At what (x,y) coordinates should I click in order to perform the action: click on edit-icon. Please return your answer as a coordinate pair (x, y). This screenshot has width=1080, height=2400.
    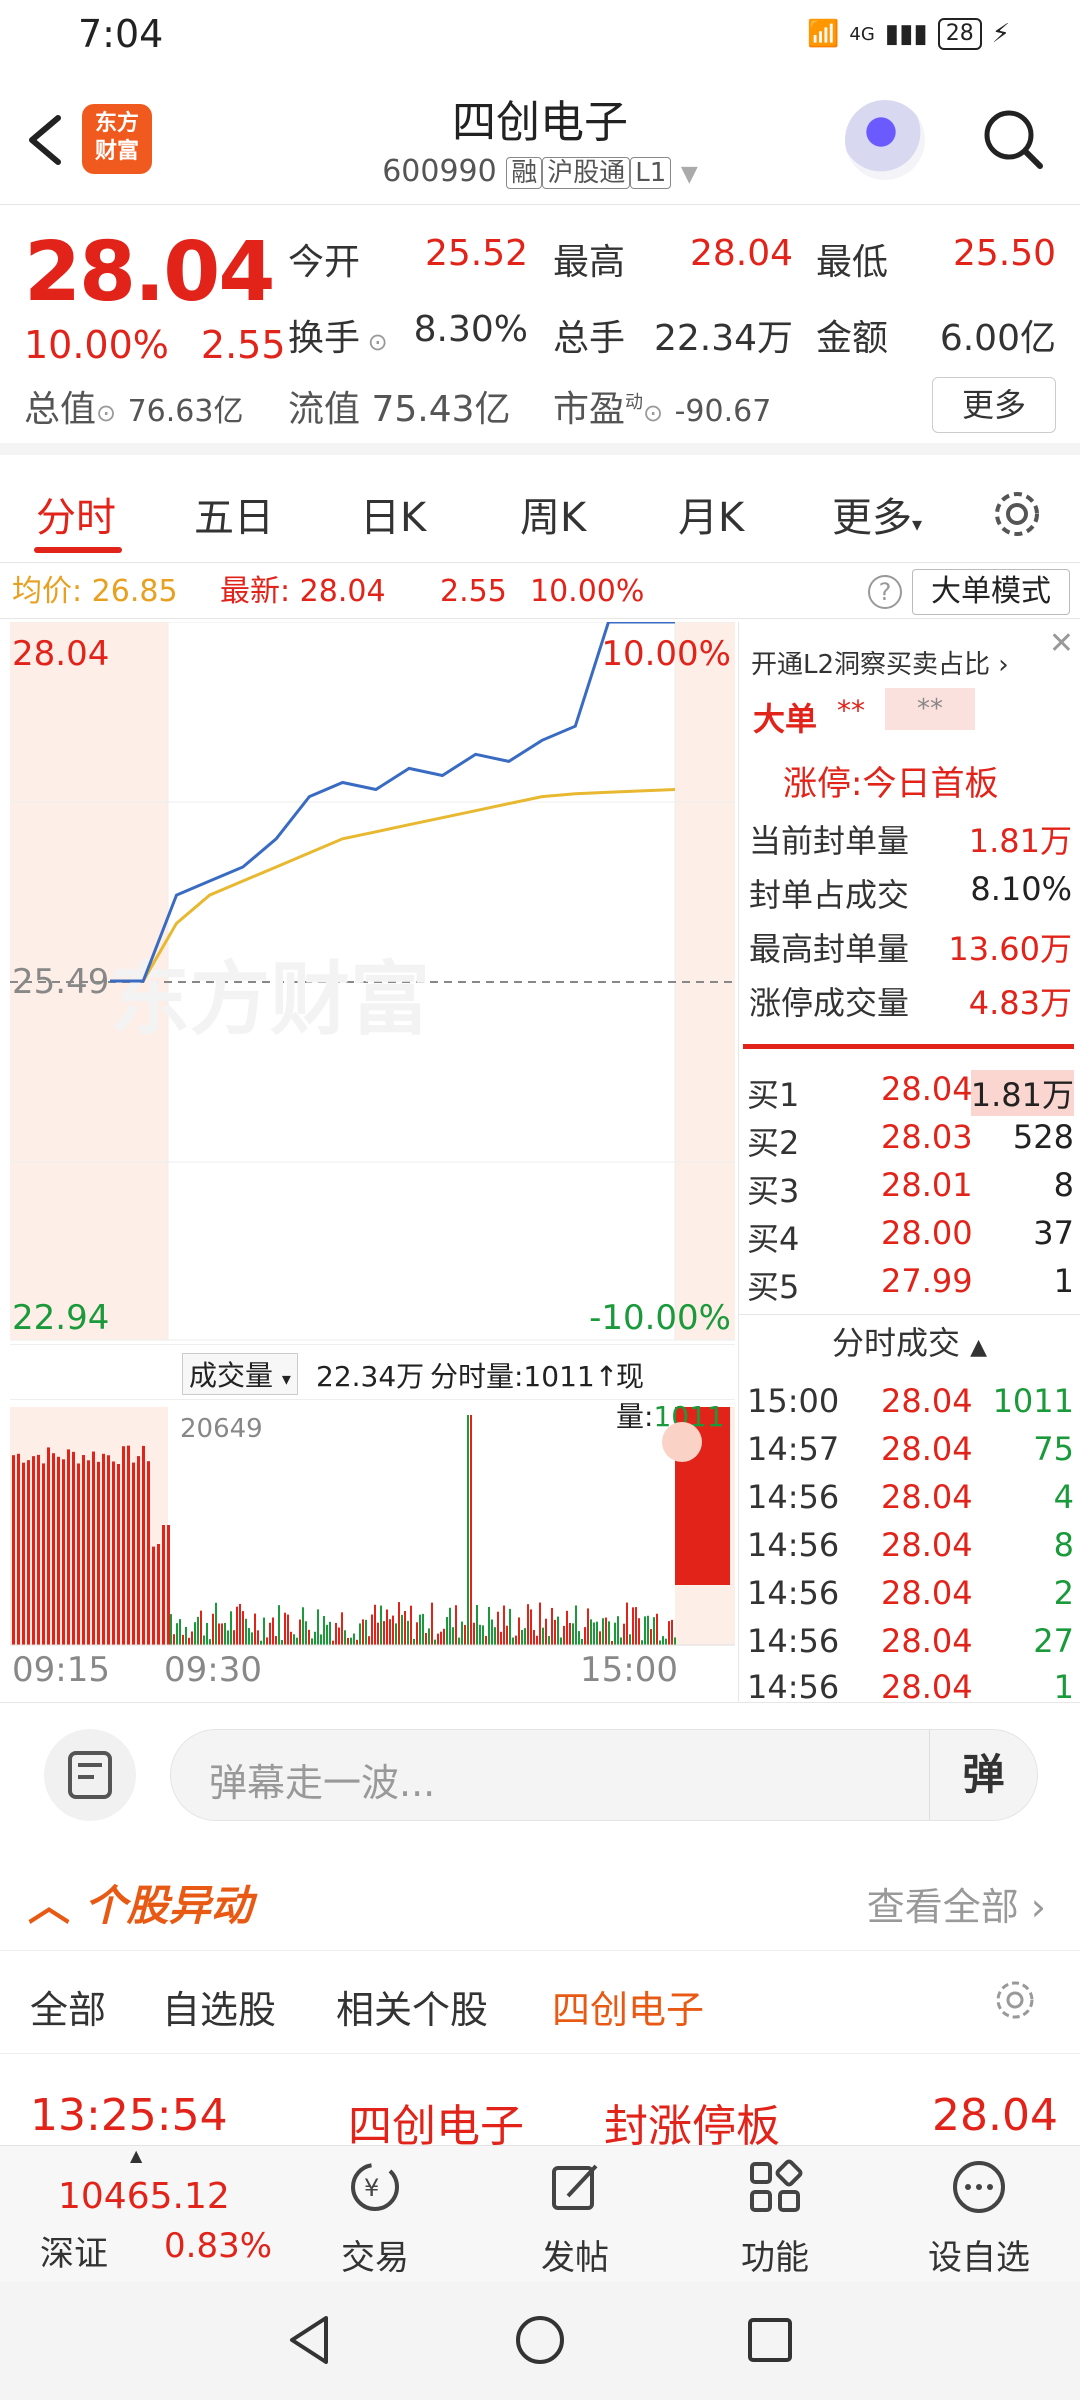
    Looking at the image, I should click on (575, 2187).